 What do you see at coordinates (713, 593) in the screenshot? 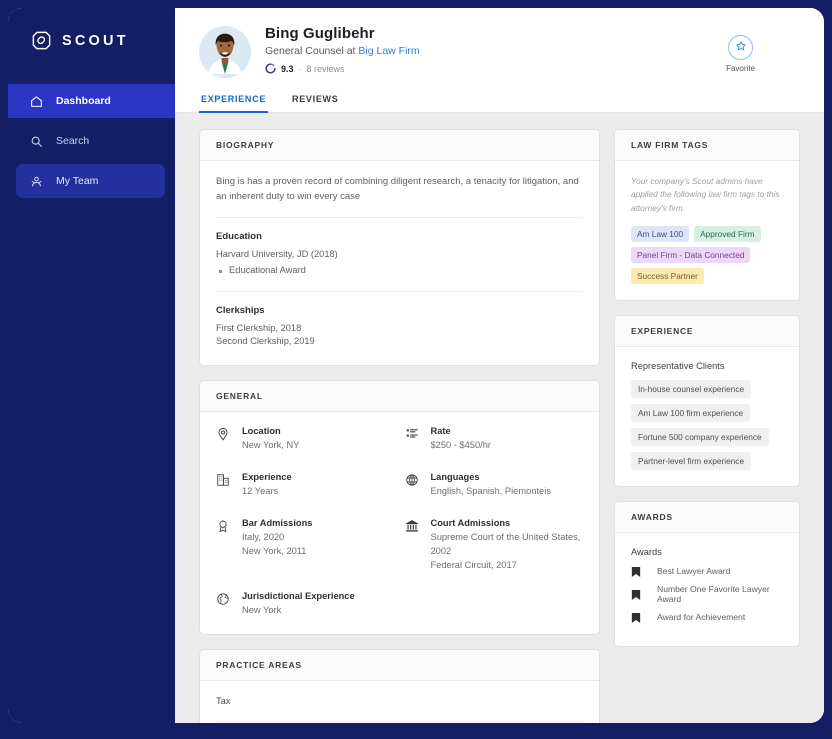
I see `award-label: Number One Favorite Lawyer Award` at bounding box center [713, 593].